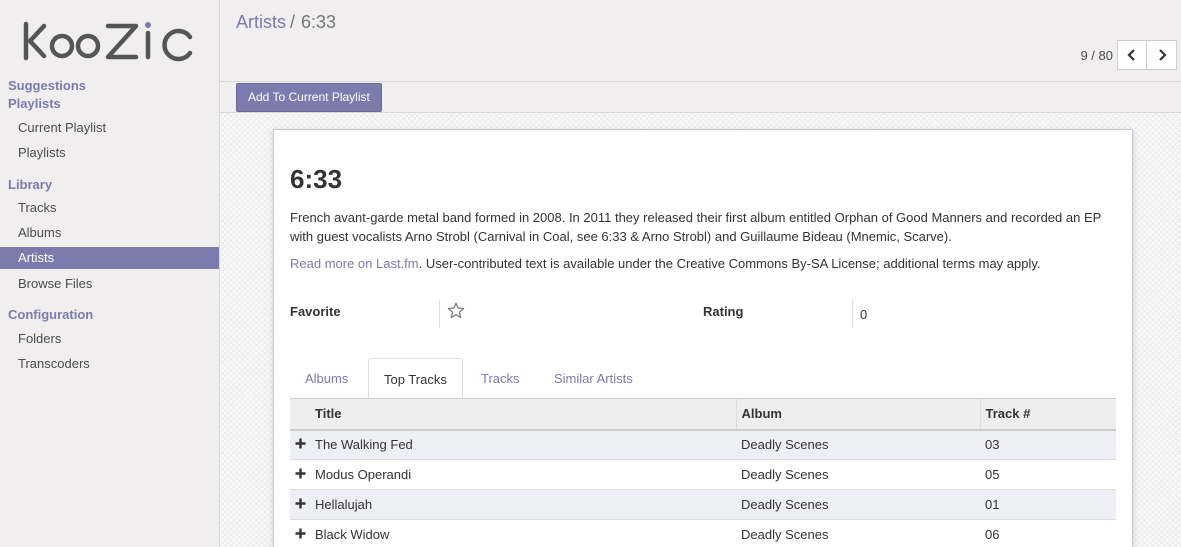 The height and width of the screenshot is (547, 1181). What do you see at coordinates (523, 444) in the screenshot?
I see `track-title-cell: The Walking Fed` at bounding box center [523, 444].